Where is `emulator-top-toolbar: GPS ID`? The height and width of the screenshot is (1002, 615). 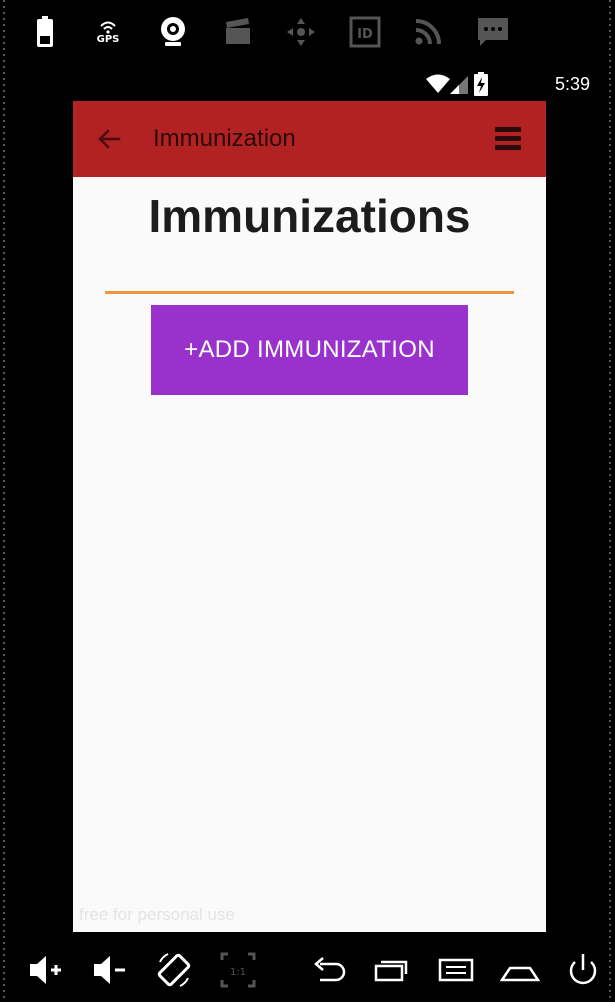
emulator-top-toolbar: GPS ID is located at coordinates (307, 33).